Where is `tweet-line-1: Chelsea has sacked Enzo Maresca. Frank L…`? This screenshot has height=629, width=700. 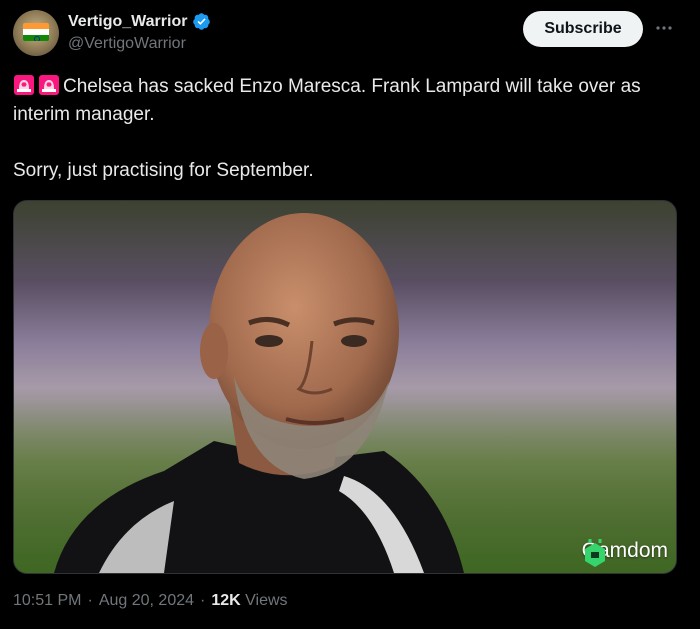
tweet-line-1: Chelsea has sacked Enzo Maresca. Frank L… is located at coordinates (348, 101).